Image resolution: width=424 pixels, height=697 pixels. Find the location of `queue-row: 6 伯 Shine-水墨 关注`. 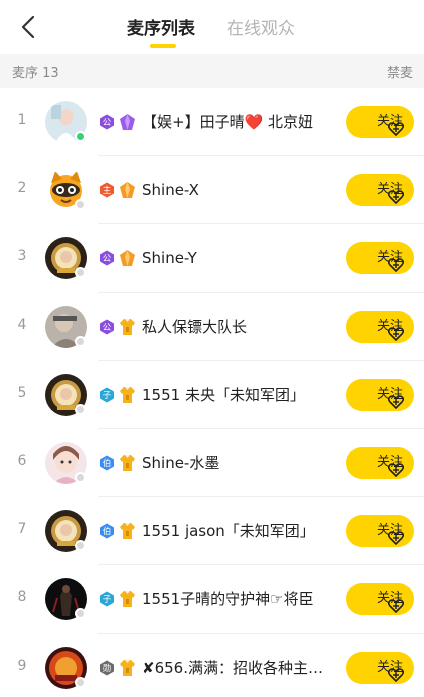

queue-row: 6 伯 Shine-水墨 关注 is located at coordinates (212, 463).